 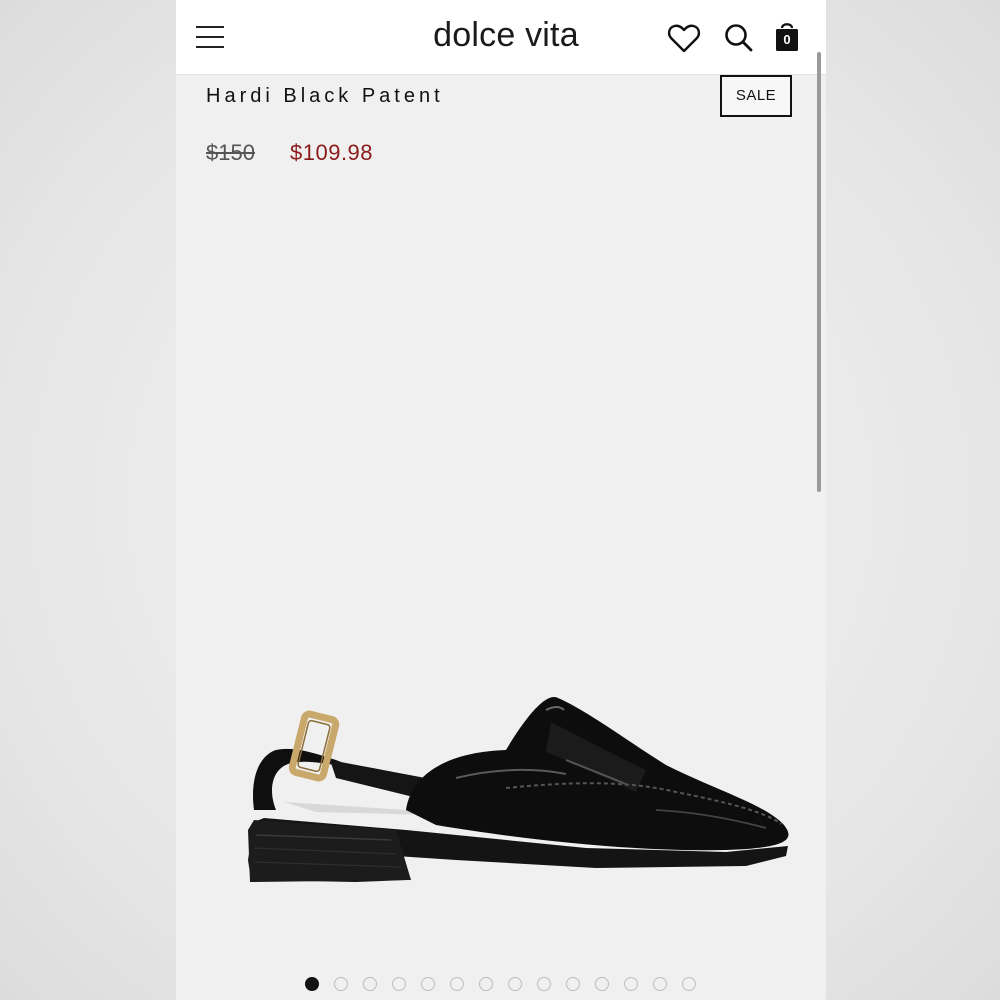 What do you see at coordinates (756, 96) in the screenshot?
I see `sale-badge: SALE` at bounding box center [756, 96].